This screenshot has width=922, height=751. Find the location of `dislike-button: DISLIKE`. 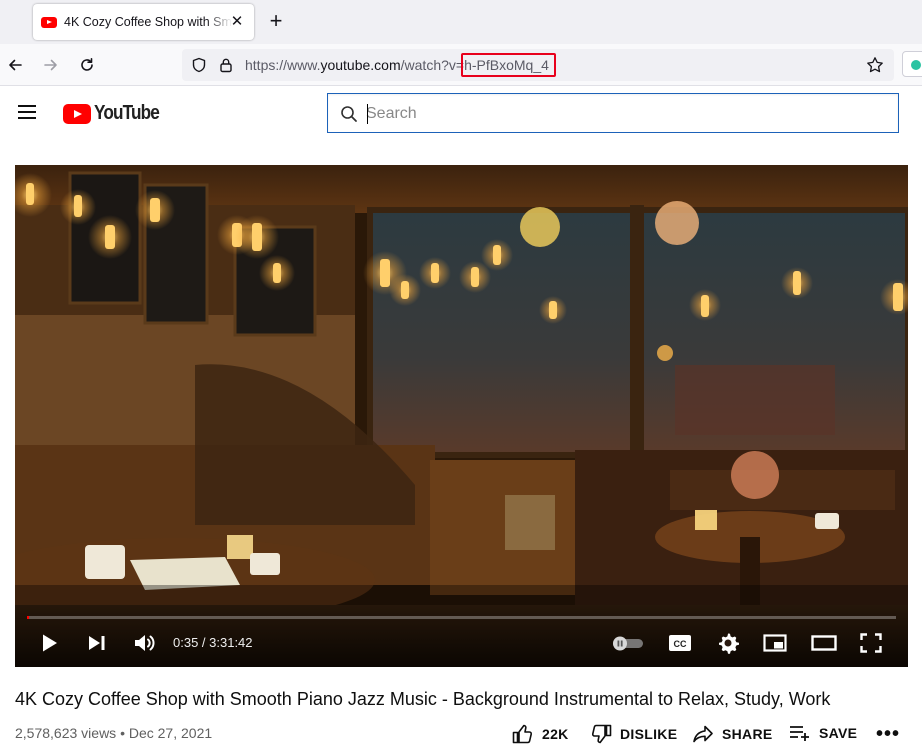

dislike-button: DISLIKE is located at coordinates (633, 734).